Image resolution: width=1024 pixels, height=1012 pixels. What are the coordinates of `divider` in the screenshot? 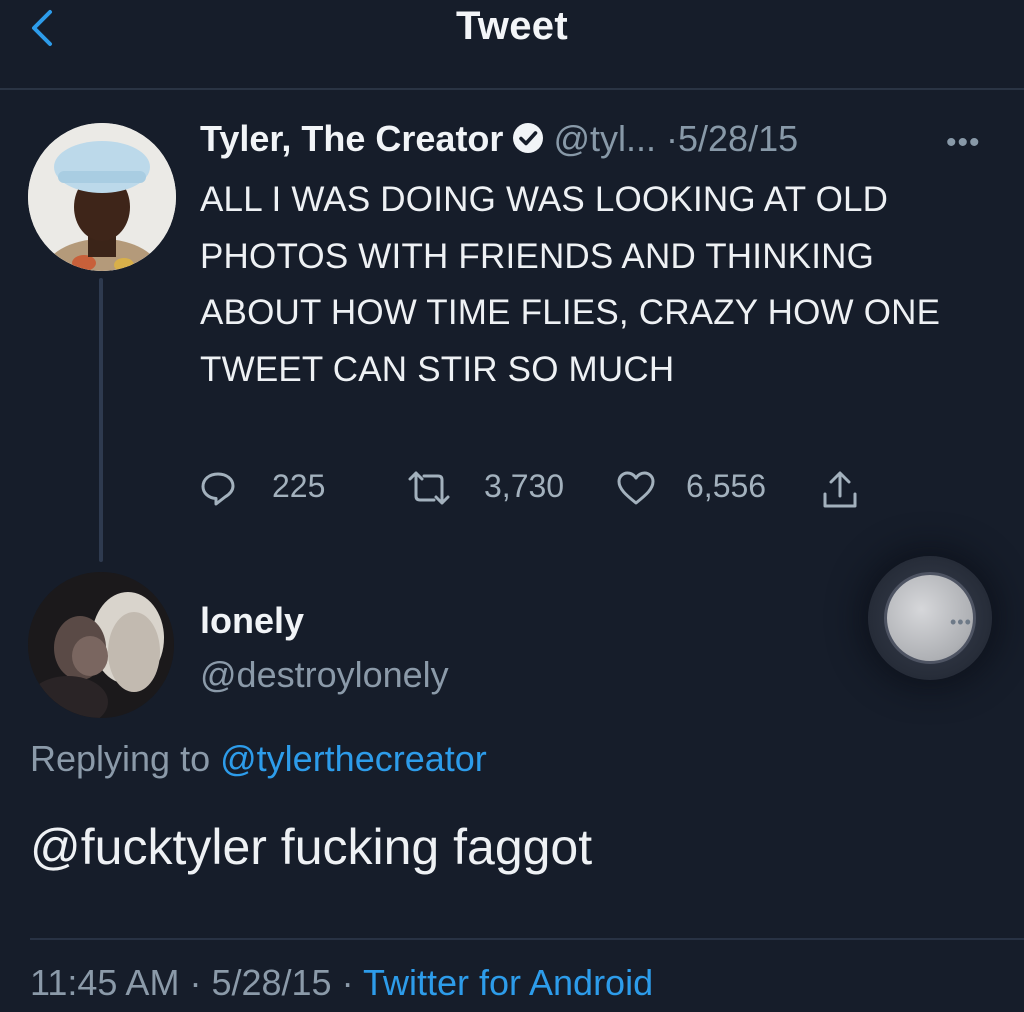 It's located at (527, 939).